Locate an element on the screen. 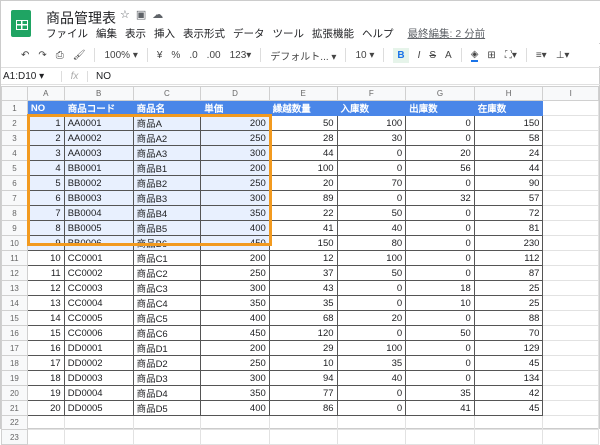  undo-icon: ↶ is located at coordinates (25, 55).